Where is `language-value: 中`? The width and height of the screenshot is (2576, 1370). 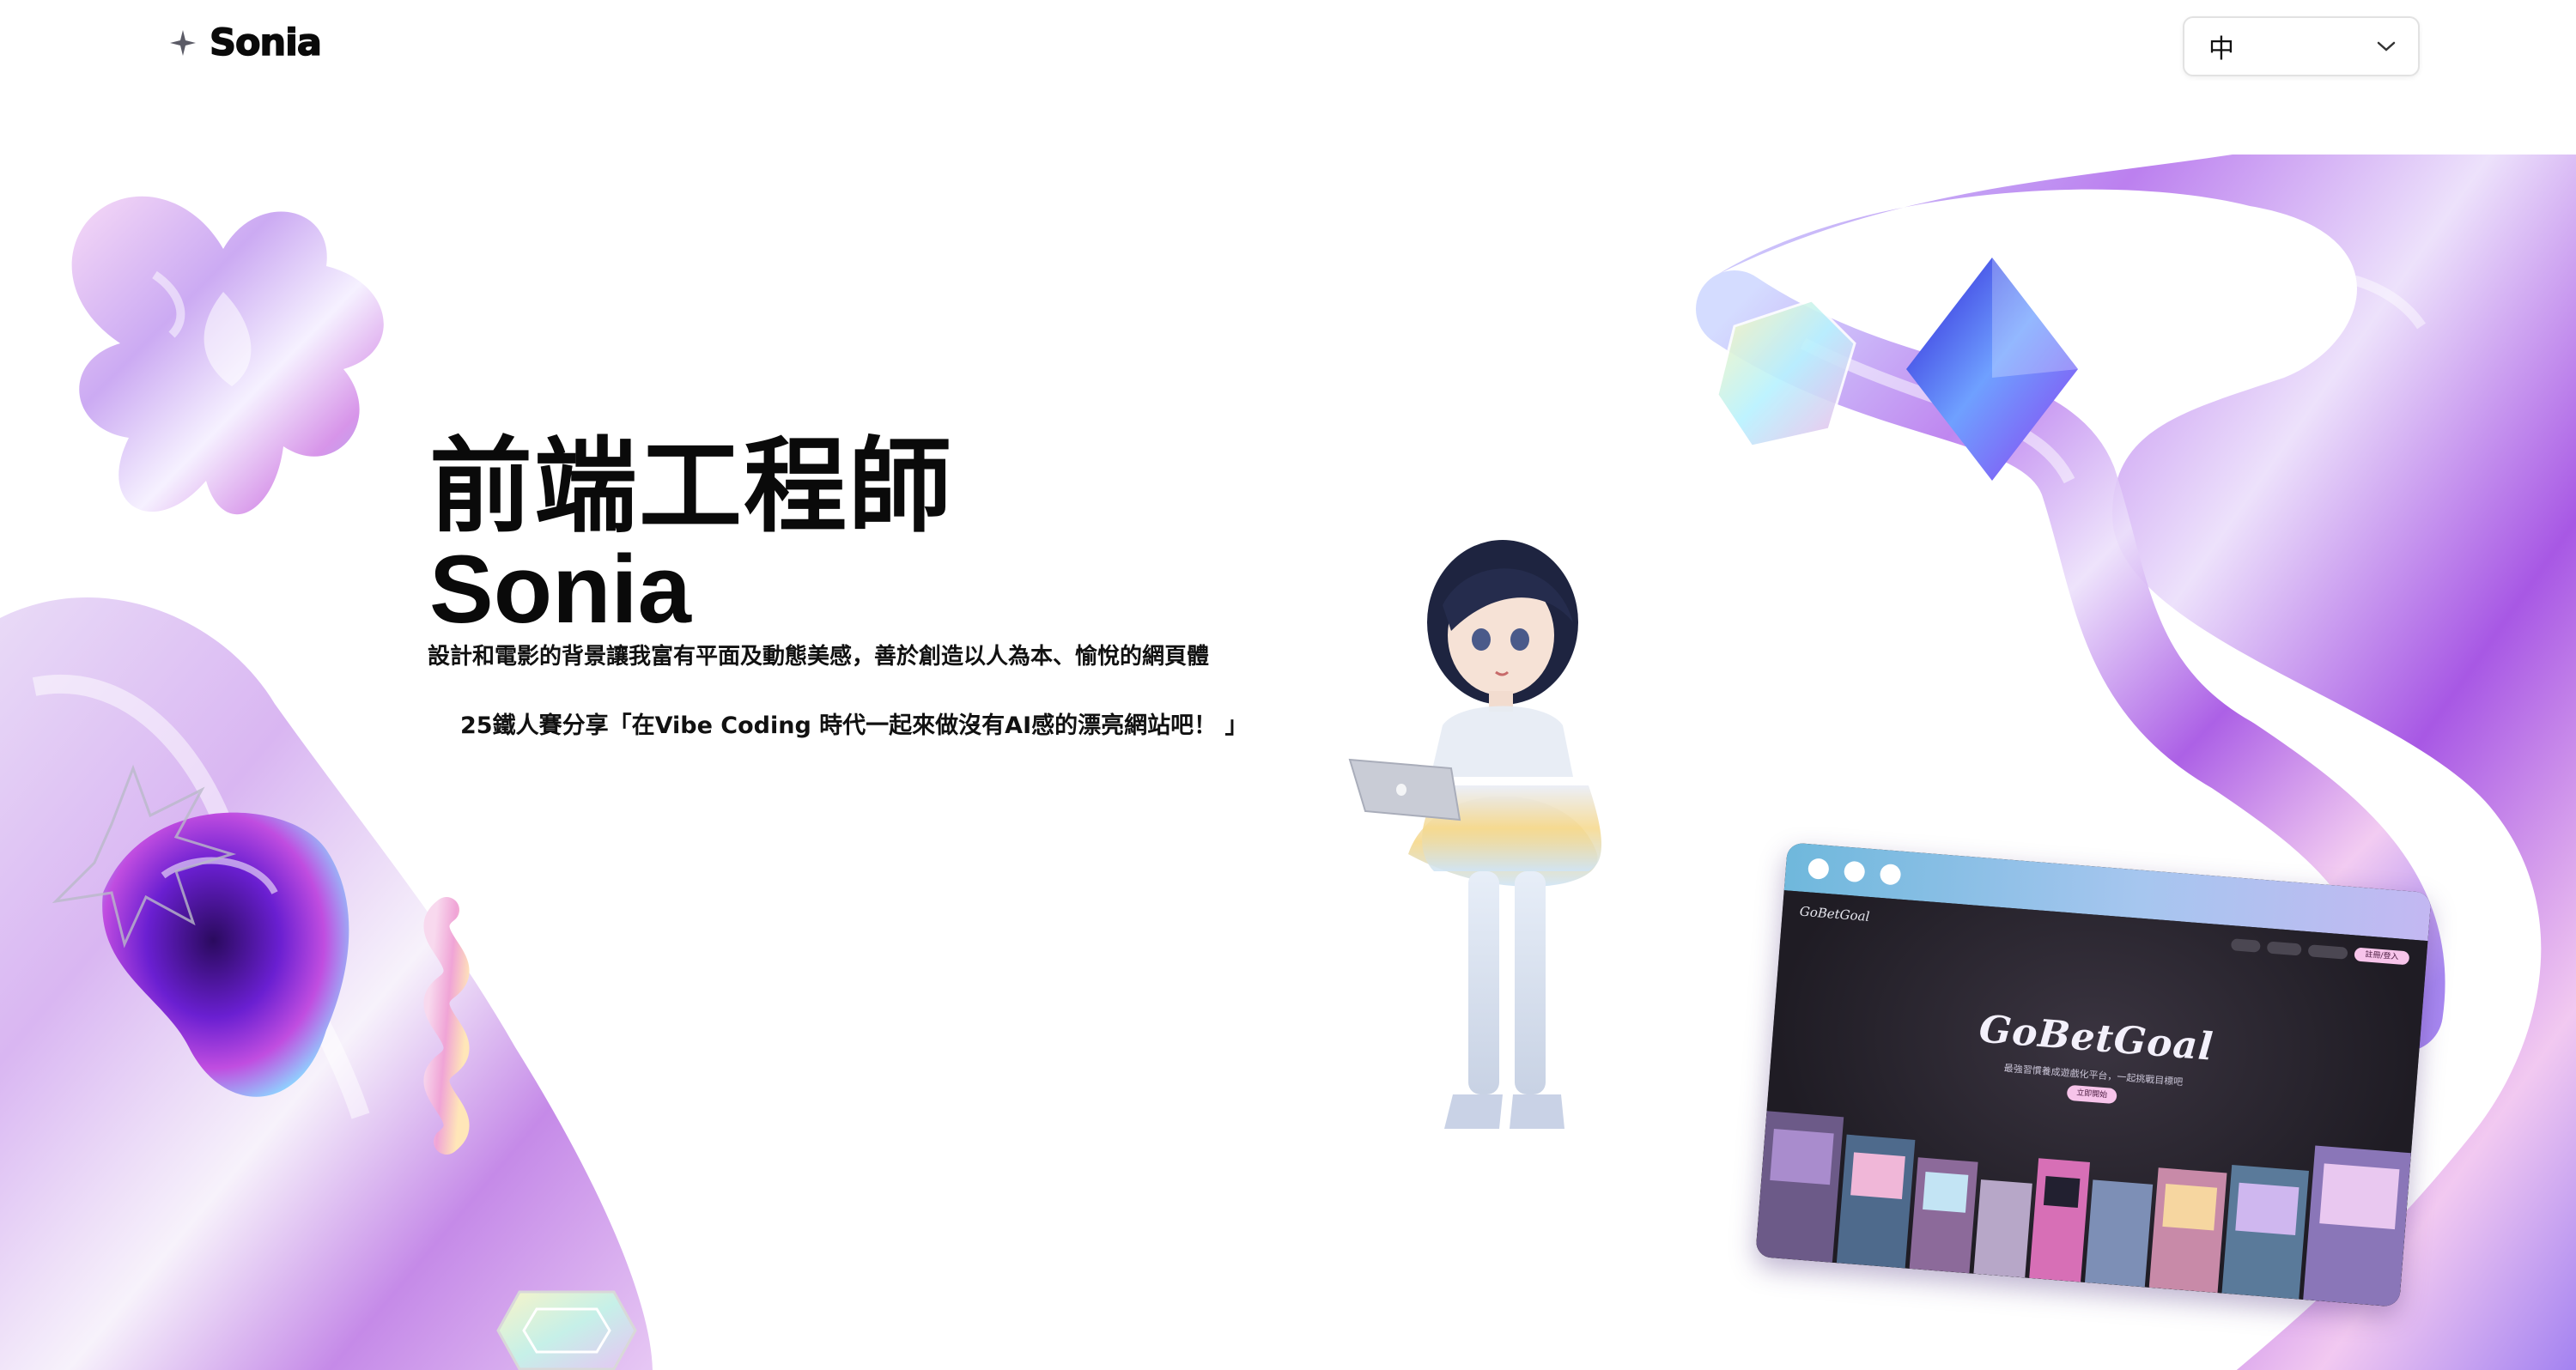
language-value: 中 is located at coordinates (2221, 49).